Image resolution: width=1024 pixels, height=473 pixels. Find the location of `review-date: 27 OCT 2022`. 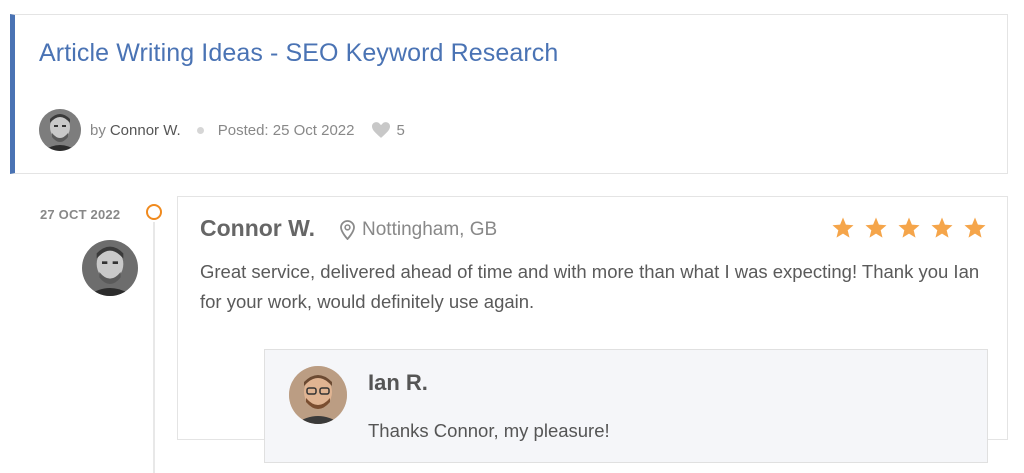

review-date: 27 OCT 2022 is located at coordinates (80, 214).